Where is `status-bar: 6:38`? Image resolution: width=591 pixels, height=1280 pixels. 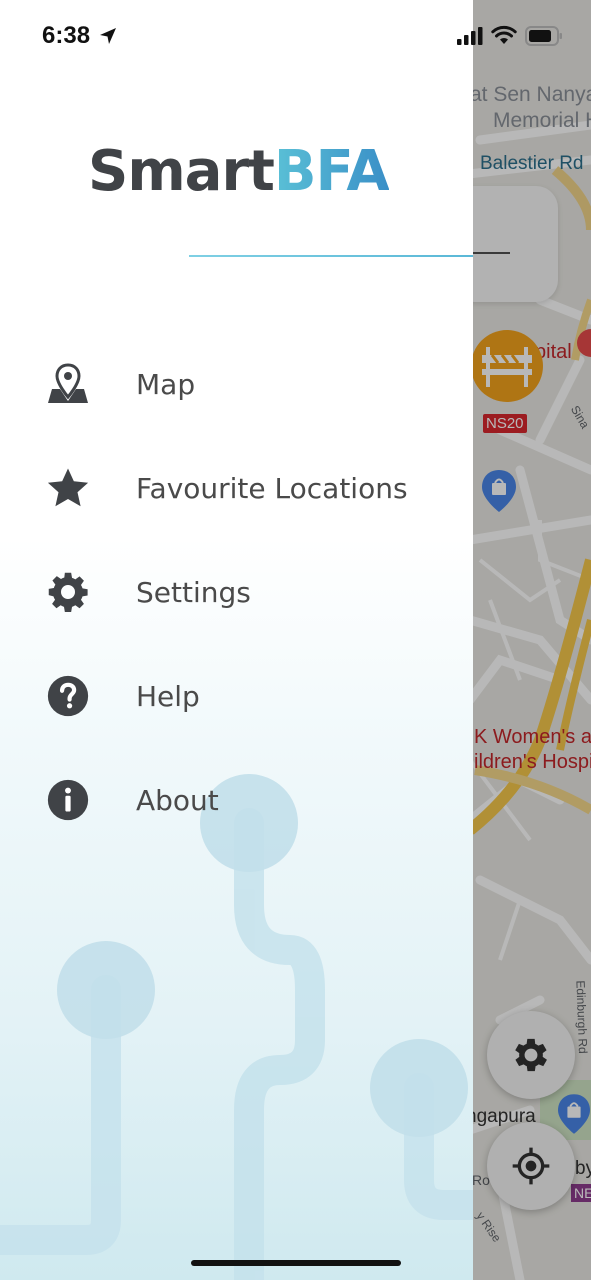 status-bar: 6:38 is located at coordinates (295, 35).